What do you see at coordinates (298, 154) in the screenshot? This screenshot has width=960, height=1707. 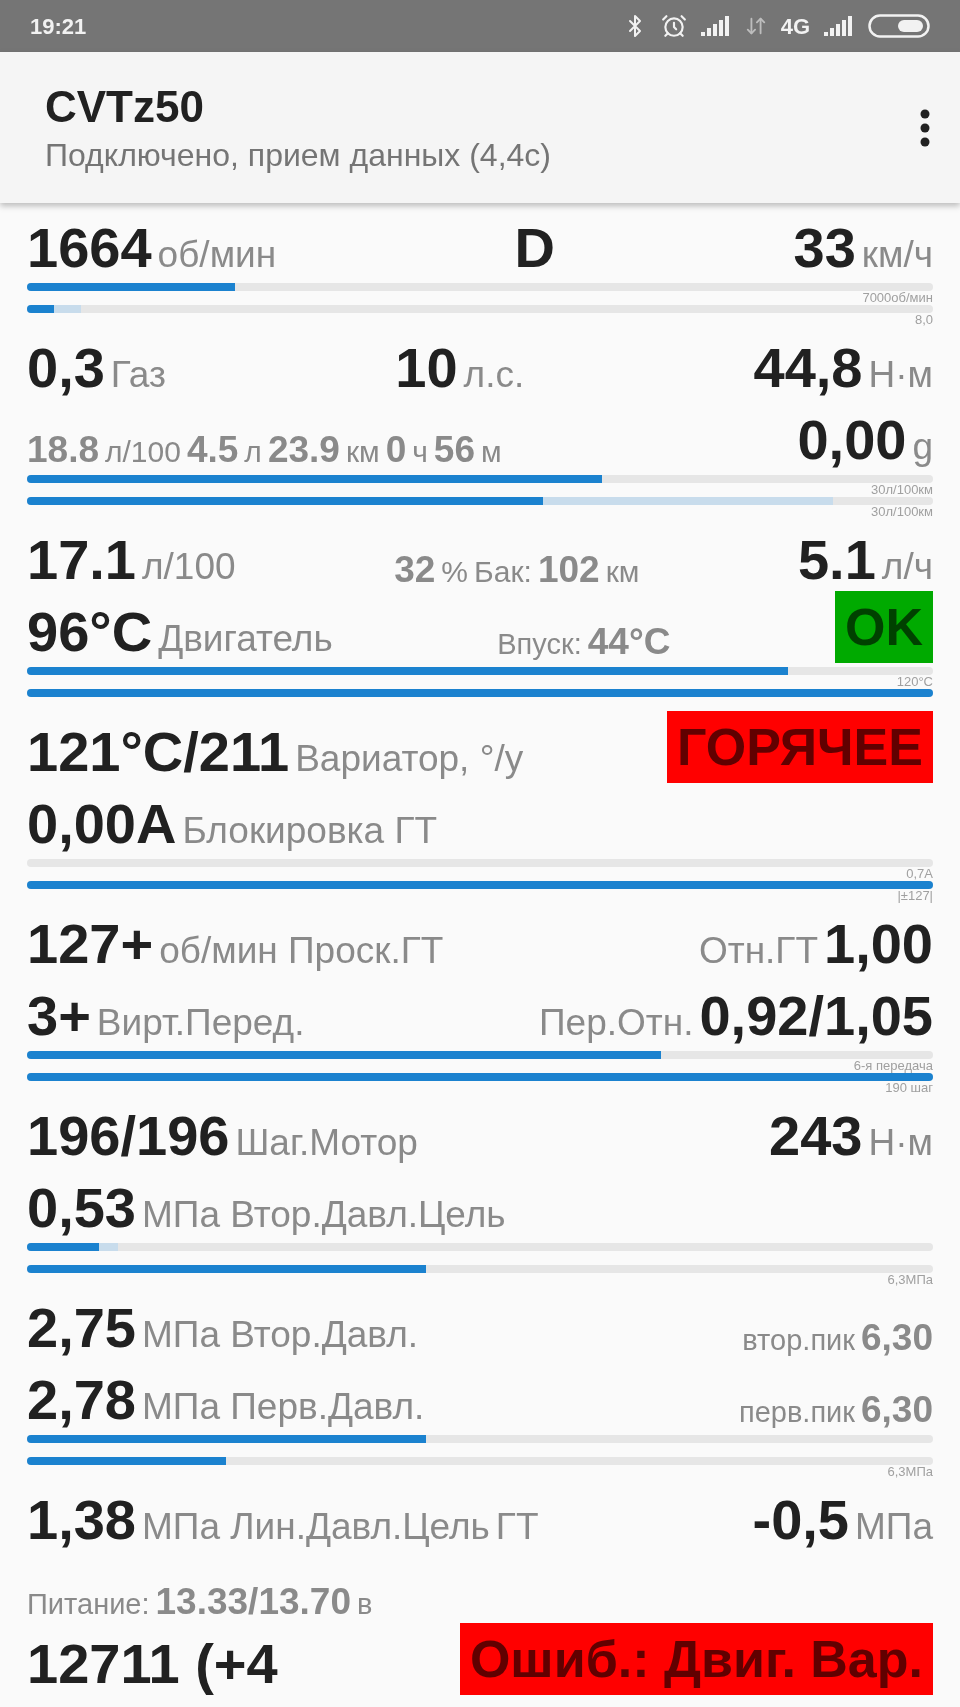 I see `connection-status: Подключено, прием данных (4,4с)` at bounding box center [298, 154].